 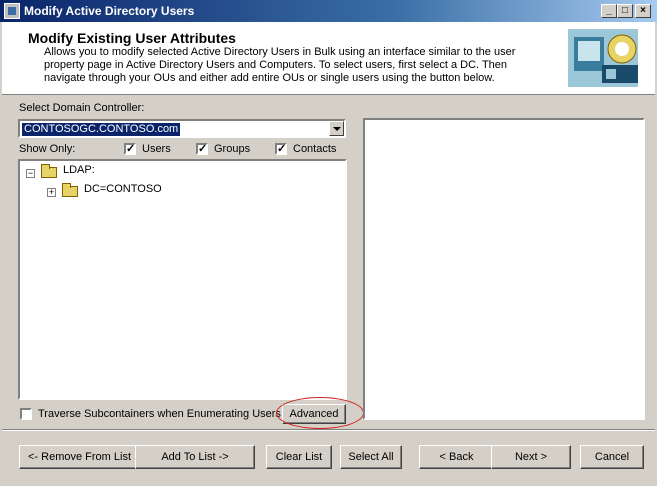 I want to click on window-app-icon, so click(x=12, y=11).